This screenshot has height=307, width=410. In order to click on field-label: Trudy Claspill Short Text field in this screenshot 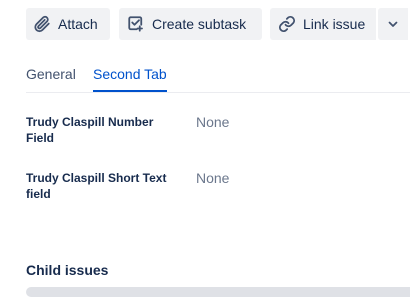, I will do `click(96, 186)`.